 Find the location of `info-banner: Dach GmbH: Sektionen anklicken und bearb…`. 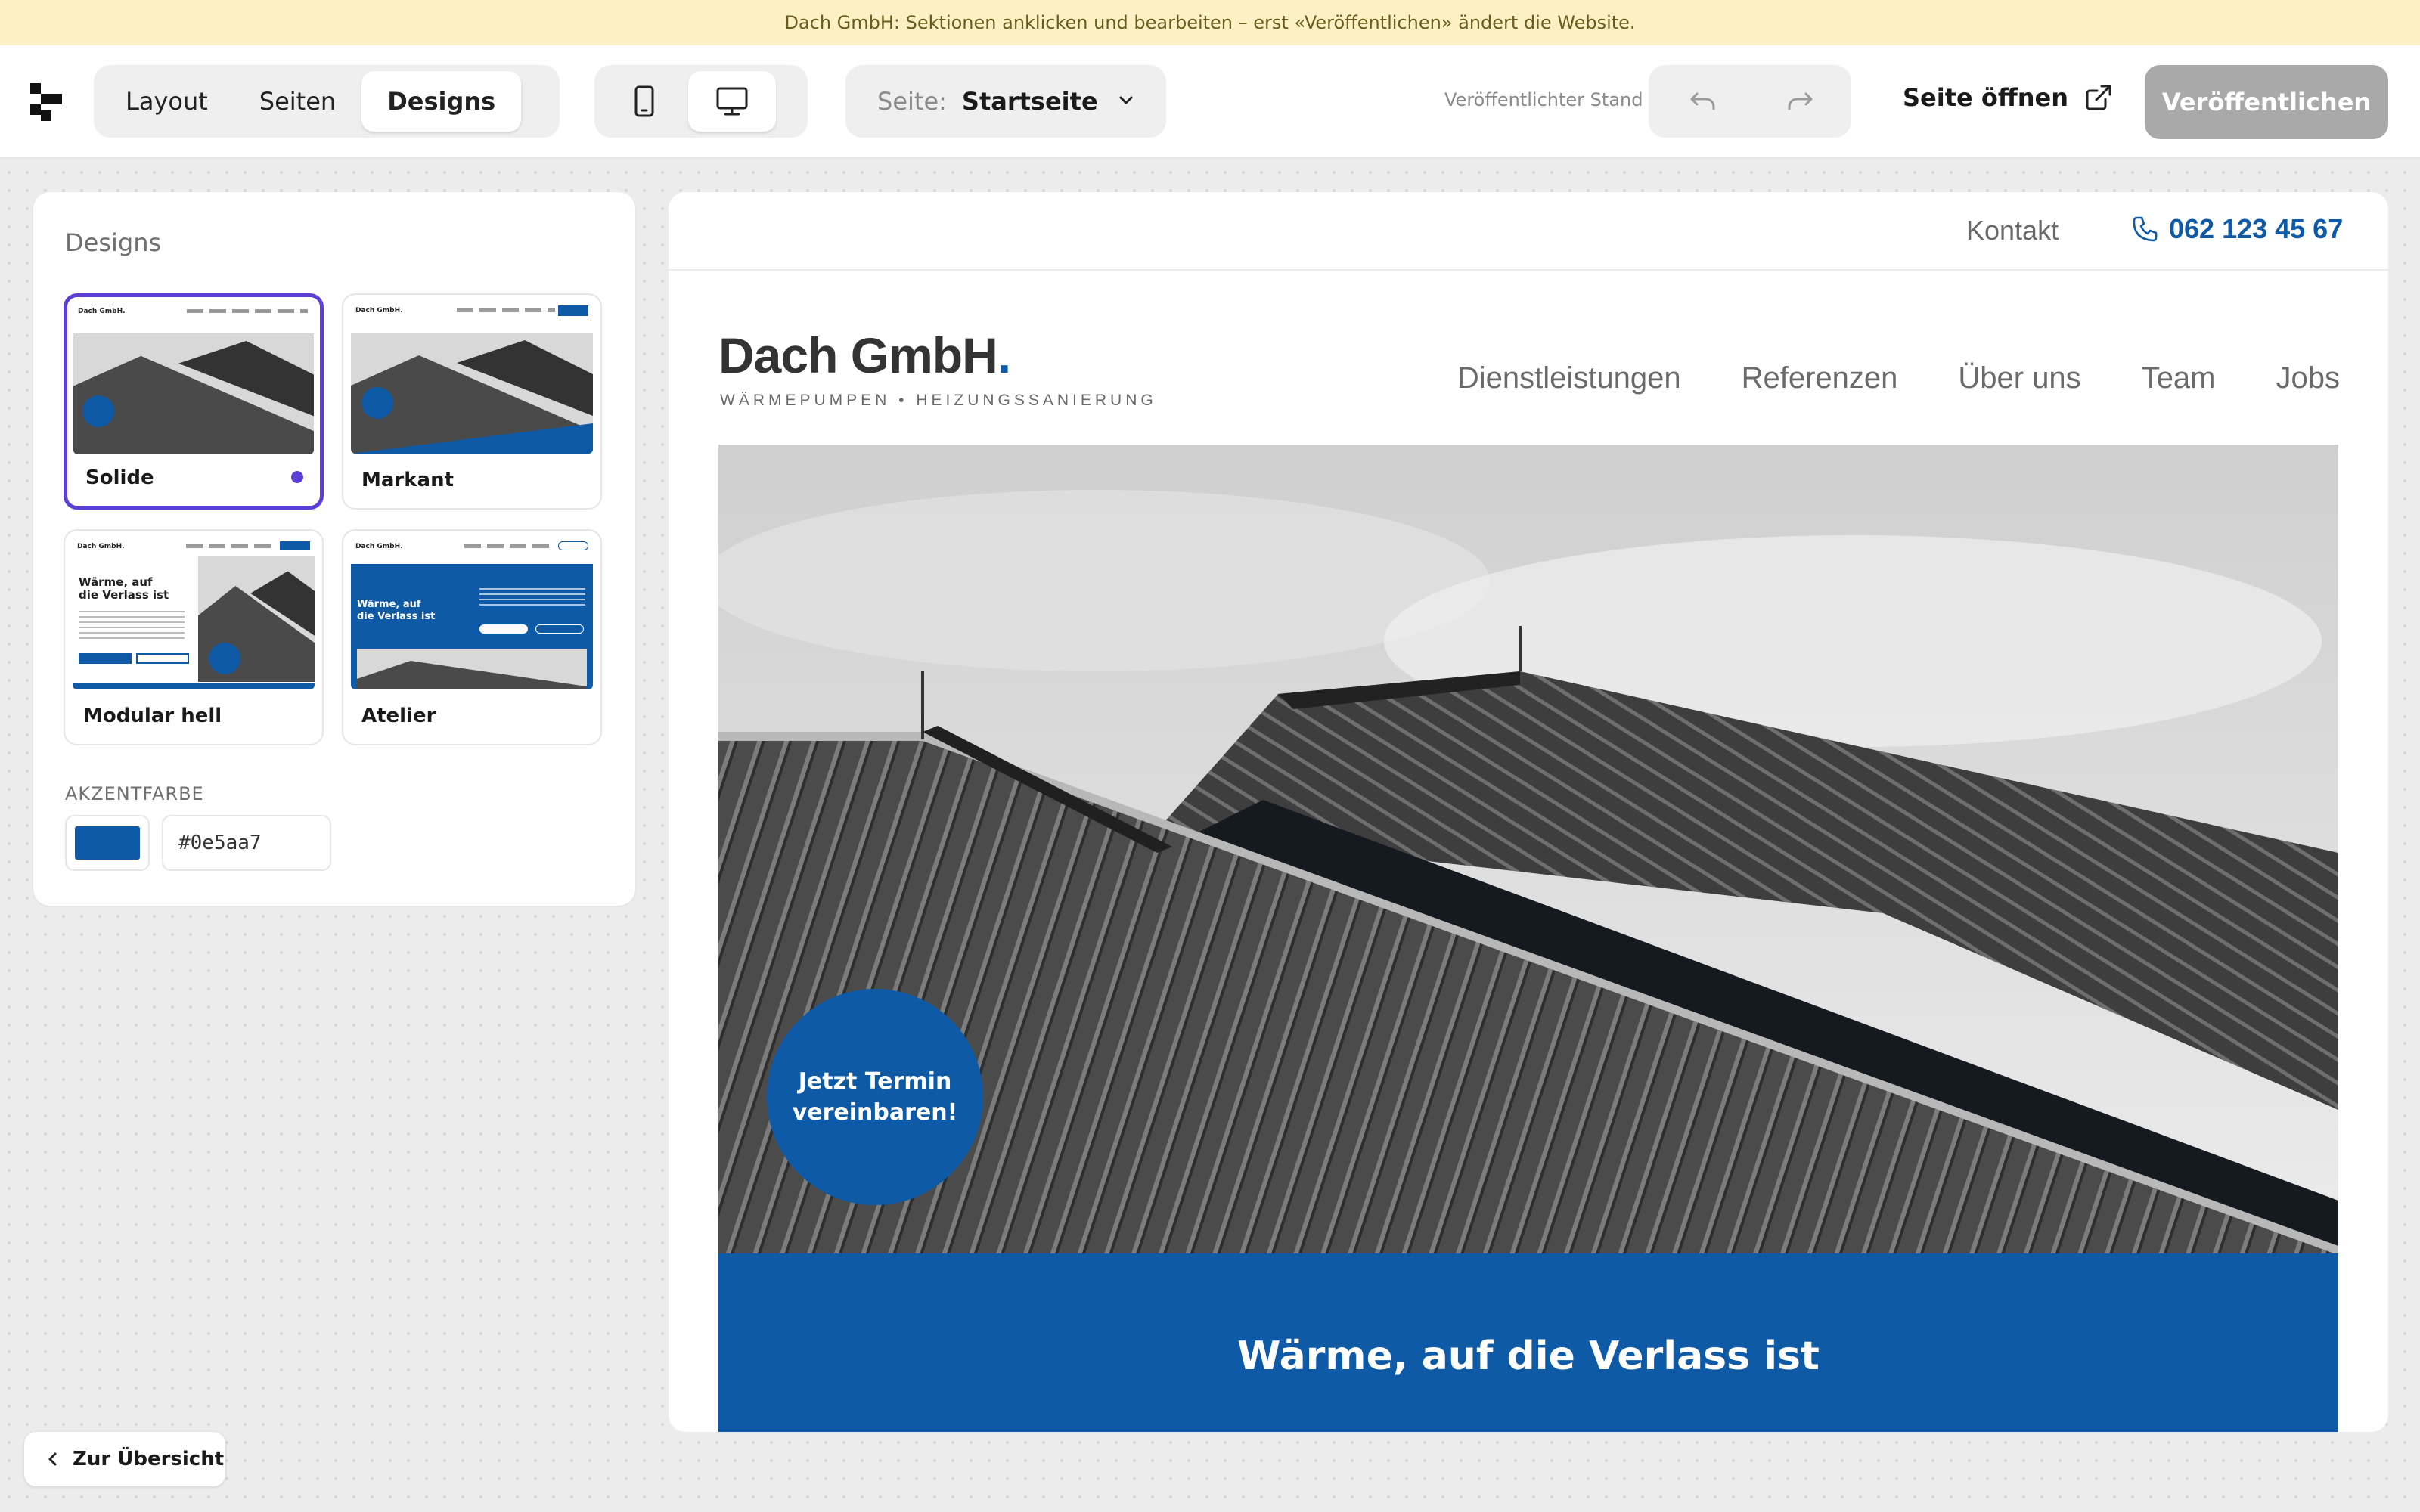

info-banner: Dach GmbH: Sektionen anklicken und bearb… is located at coordinates (1210, 22).